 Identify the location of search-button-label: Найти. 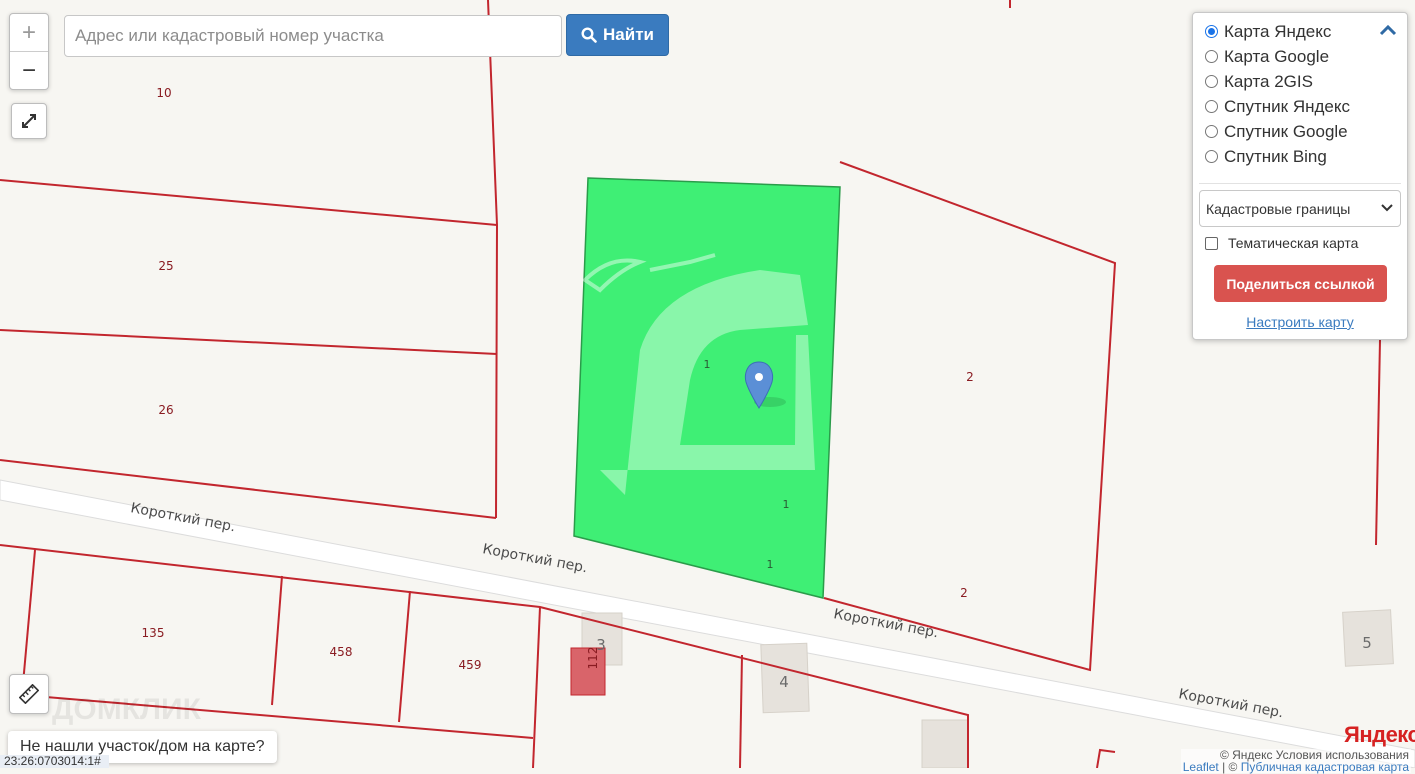
(628, 34).